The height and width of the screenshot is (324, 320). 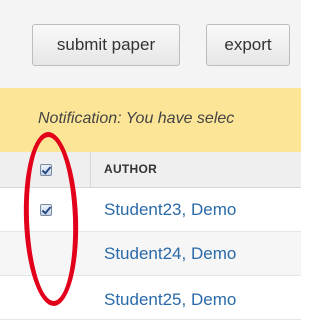 What do you see at coordinates (90, 170) in the screenshot?
I see `column-divider` at bounding box center [90, 170].